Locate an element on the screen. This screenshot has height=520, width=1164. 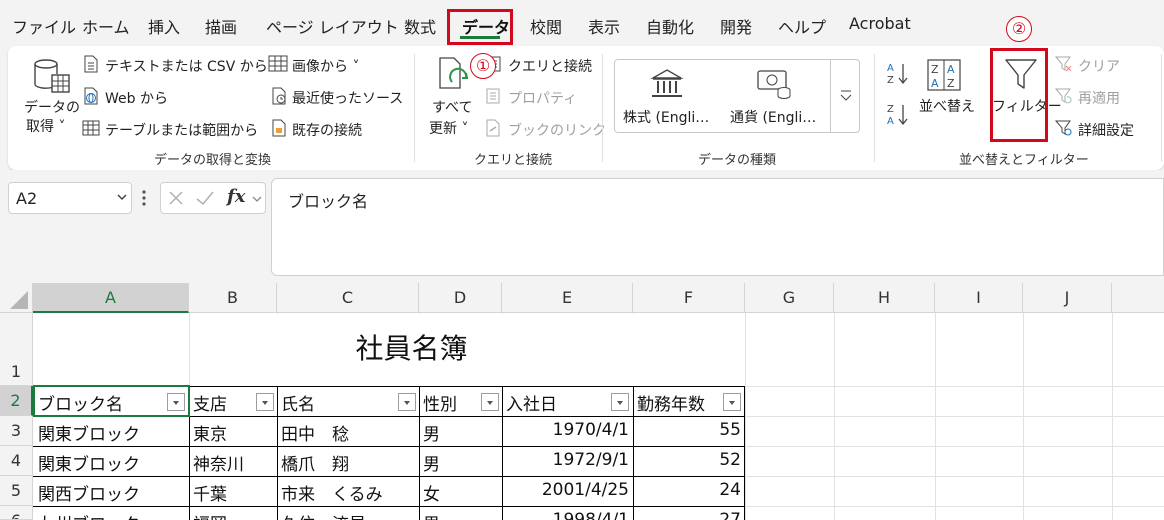
header-cell: 性別 is located at coordinates (440, 402).